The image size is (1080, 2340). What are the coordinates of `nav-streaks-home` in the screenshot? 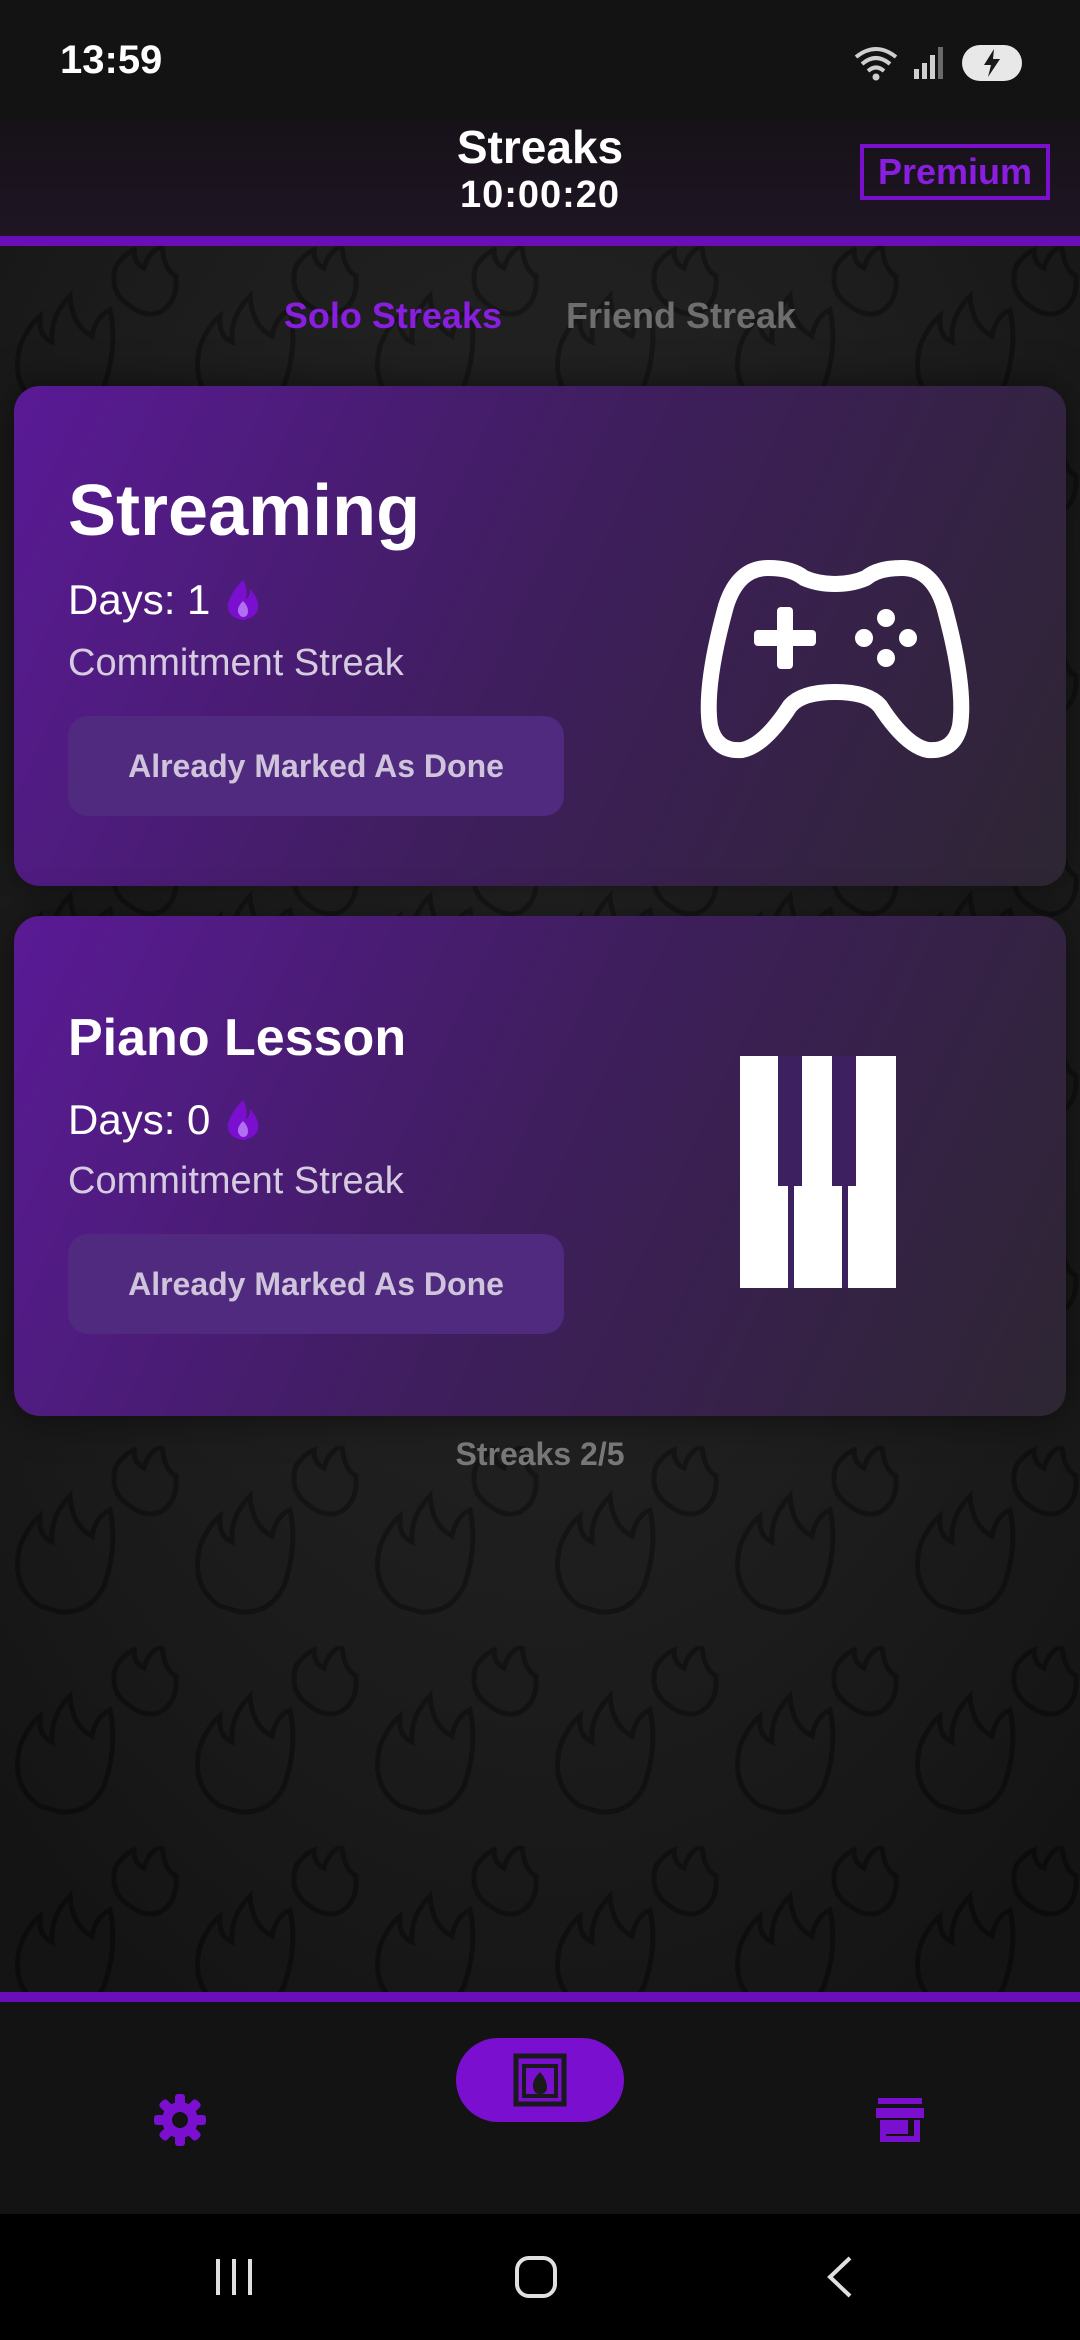 It's located at (540, 2080).